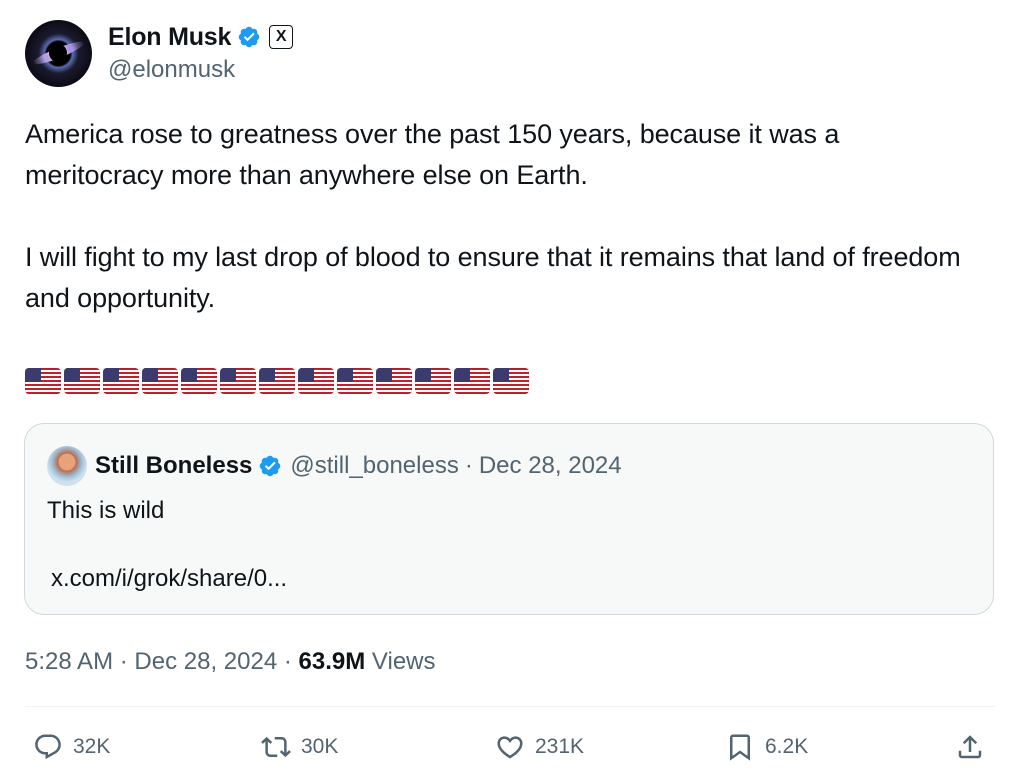  Describe the element at coordinates (550, 465) in the screenshot. I see `quoted-date: Dec 28, 2024` at that location.